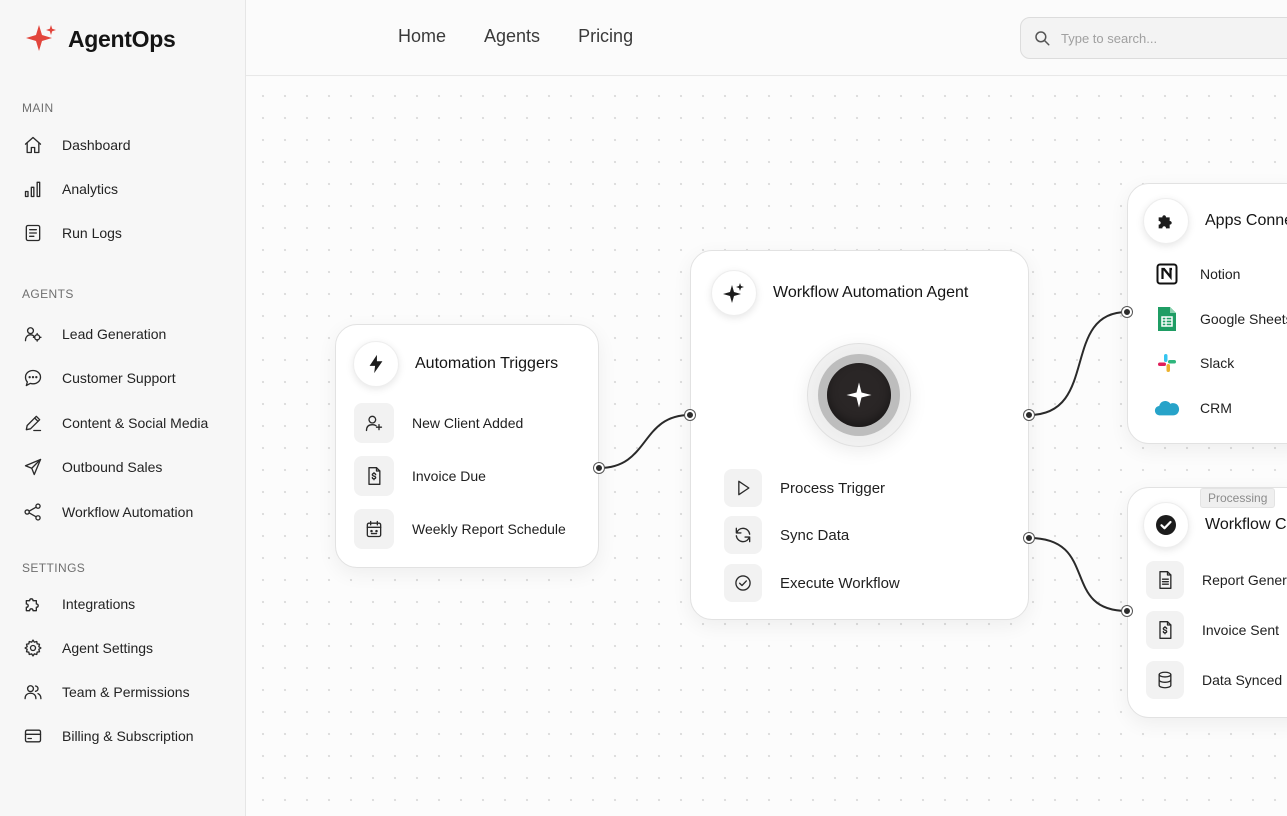 The width and height of the screenshot is (1287, 816). I want to click on triggers-card-title: Automation Triggers, so click(487, 363).